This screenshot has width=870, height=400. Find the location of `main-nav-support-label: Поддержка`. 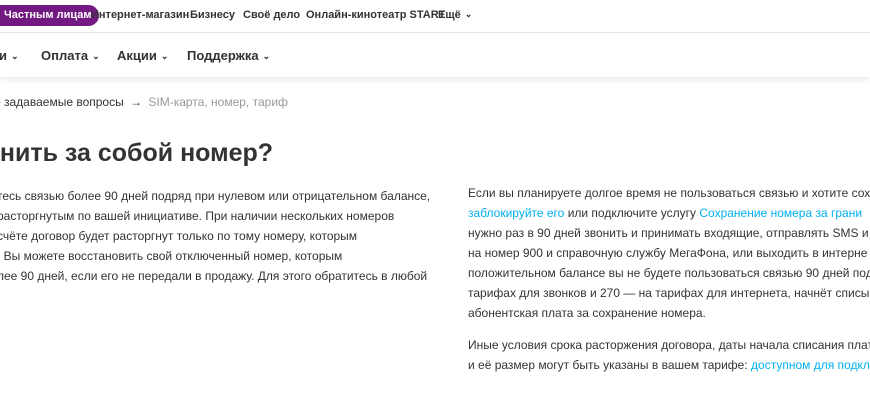

main-nav-support-label: Поддержка is located at coordinates (223, 55).